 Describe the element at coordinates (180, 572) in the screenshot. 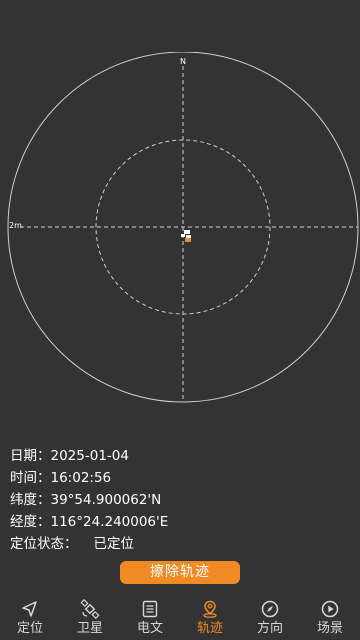

I see `clear-track-button: 擦除轨迹` at that location.